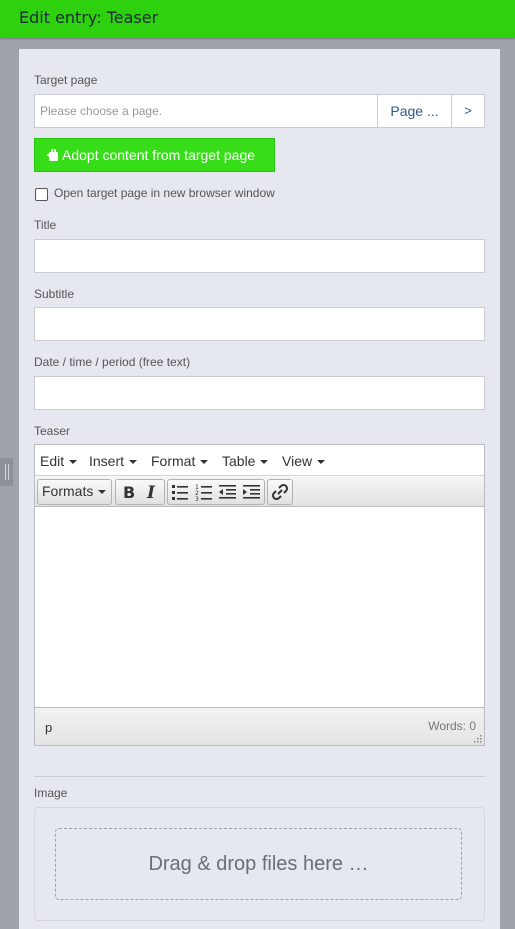 This screenshot has width=515, height=929. I want to click on grip-icon, so click(7, 472).